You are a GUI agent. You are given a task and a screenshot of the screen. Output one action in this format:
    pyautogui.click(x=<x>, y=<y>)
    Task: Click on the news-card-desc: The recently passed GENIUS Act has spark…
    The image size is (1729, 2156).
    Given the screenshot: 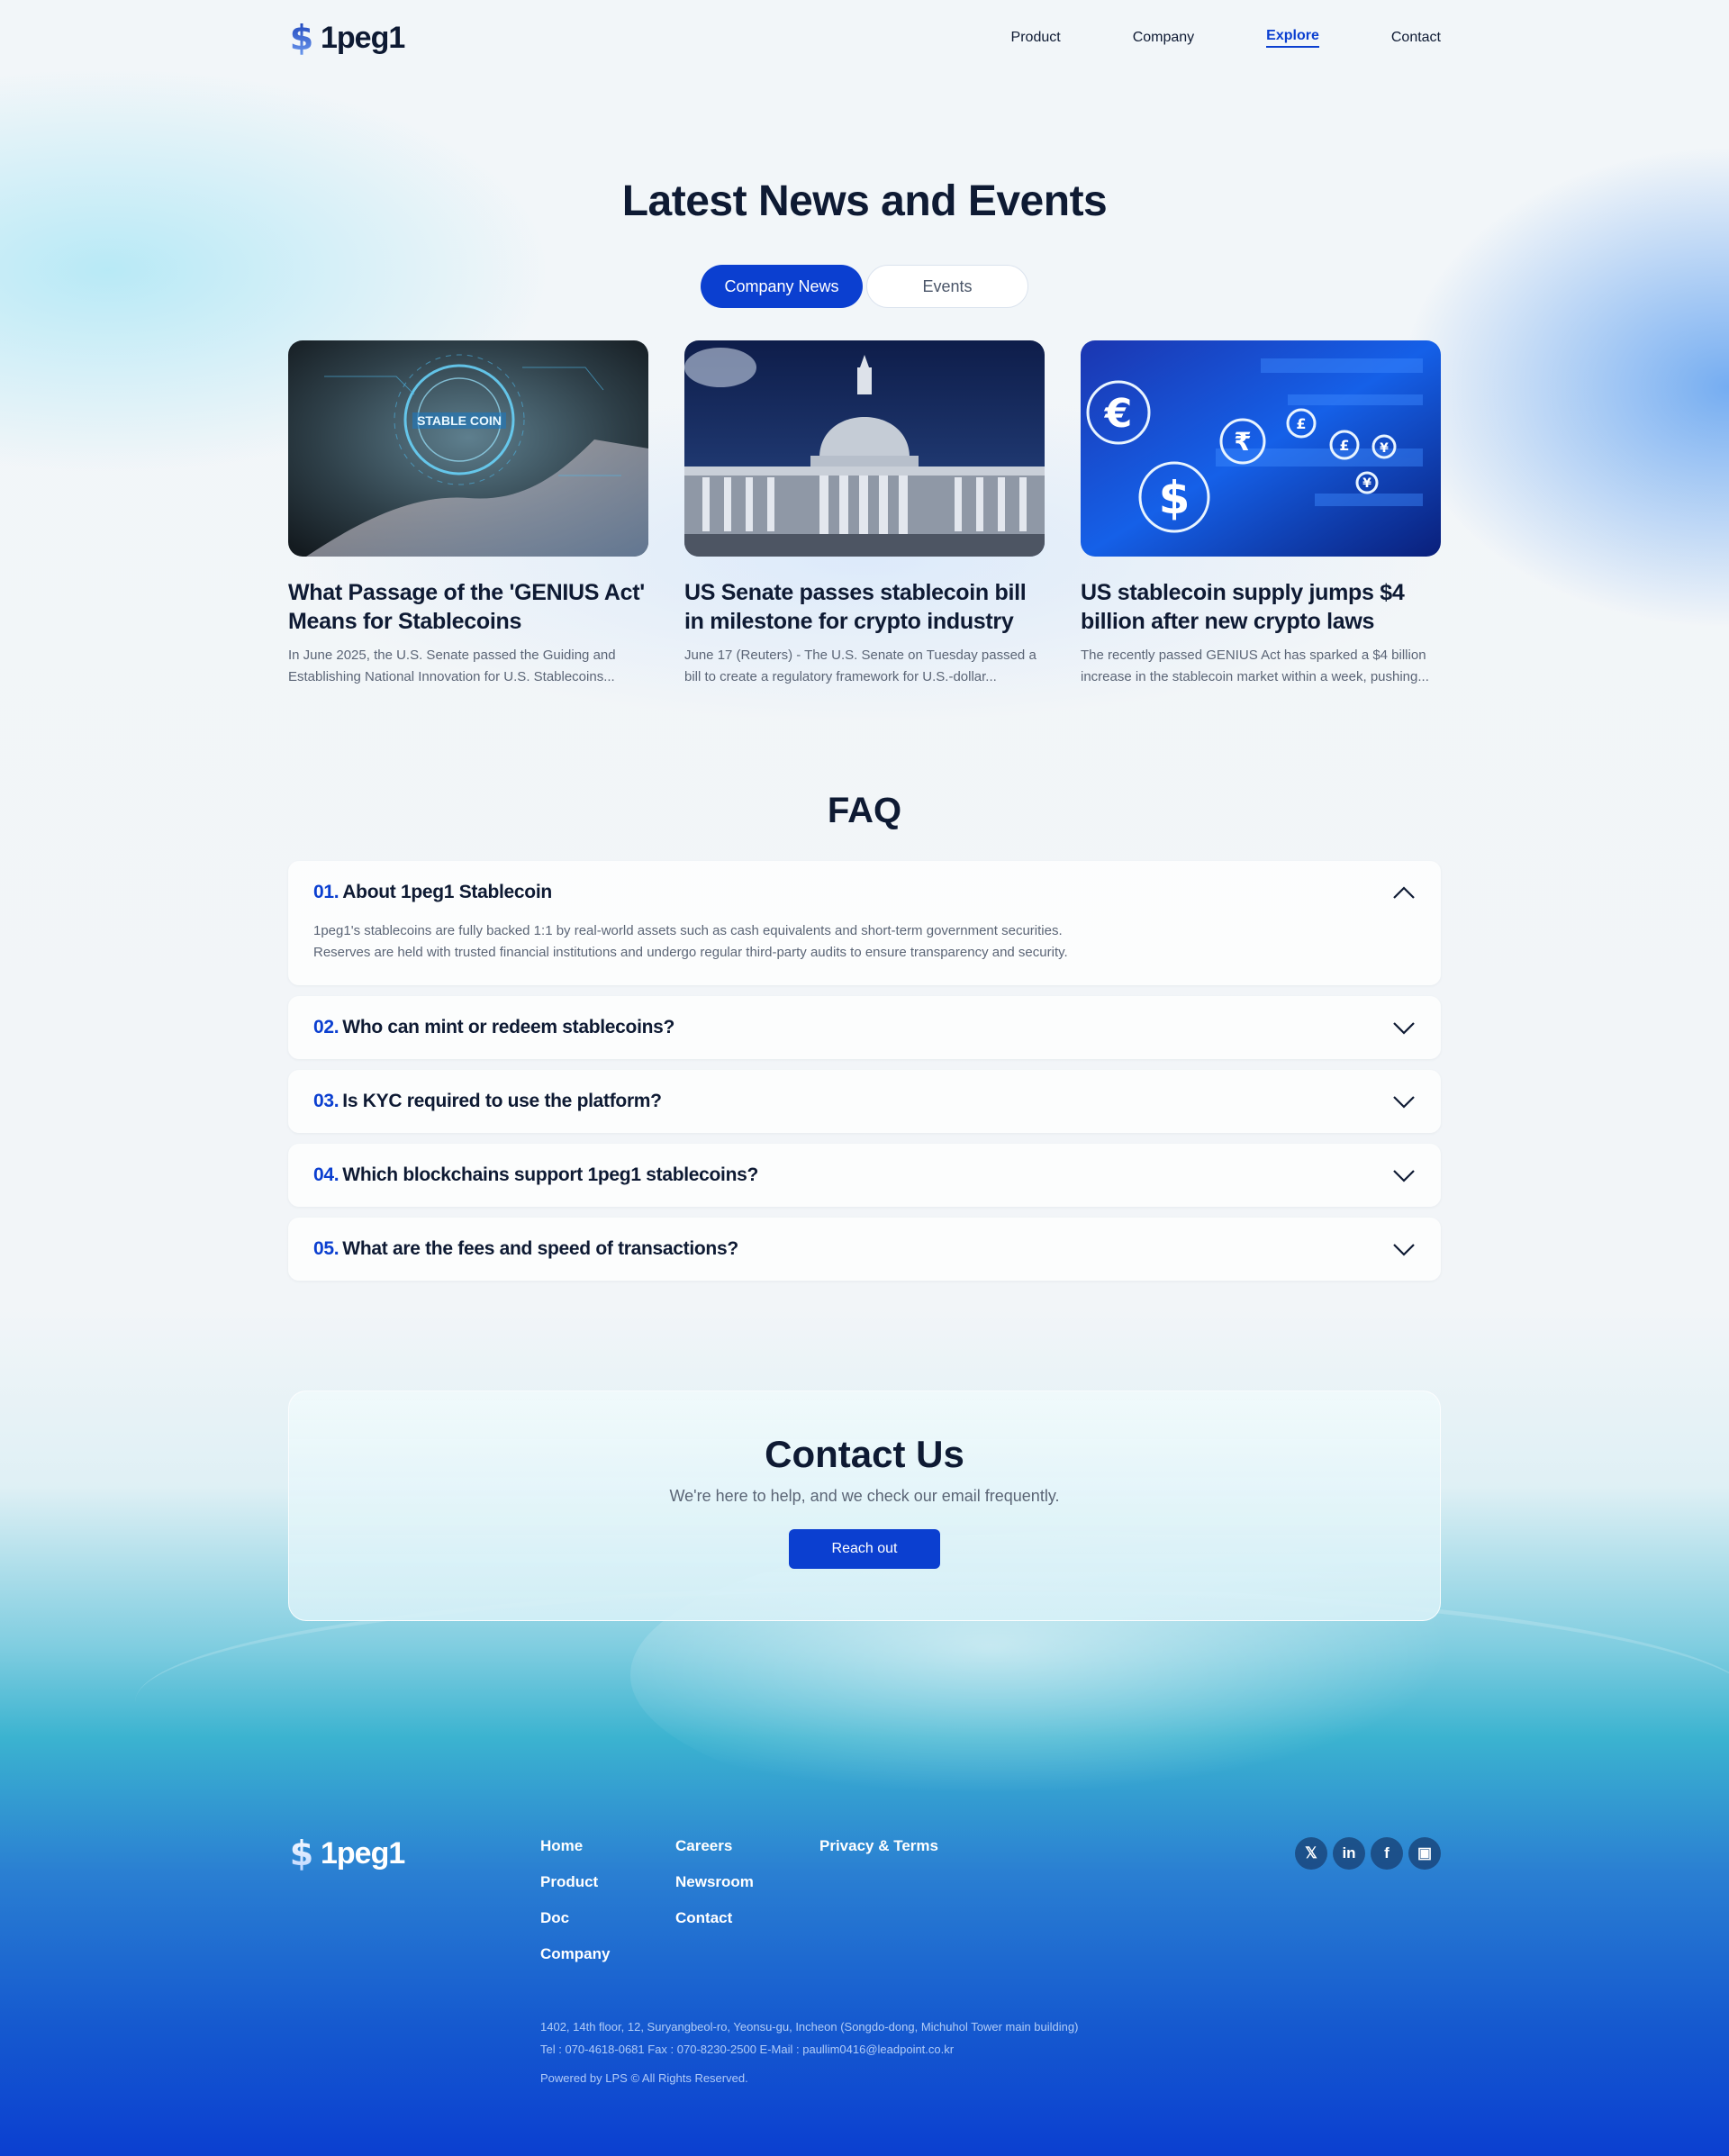 What is the action you would take?
    pyautogui.click(x=1255, y=666)
    